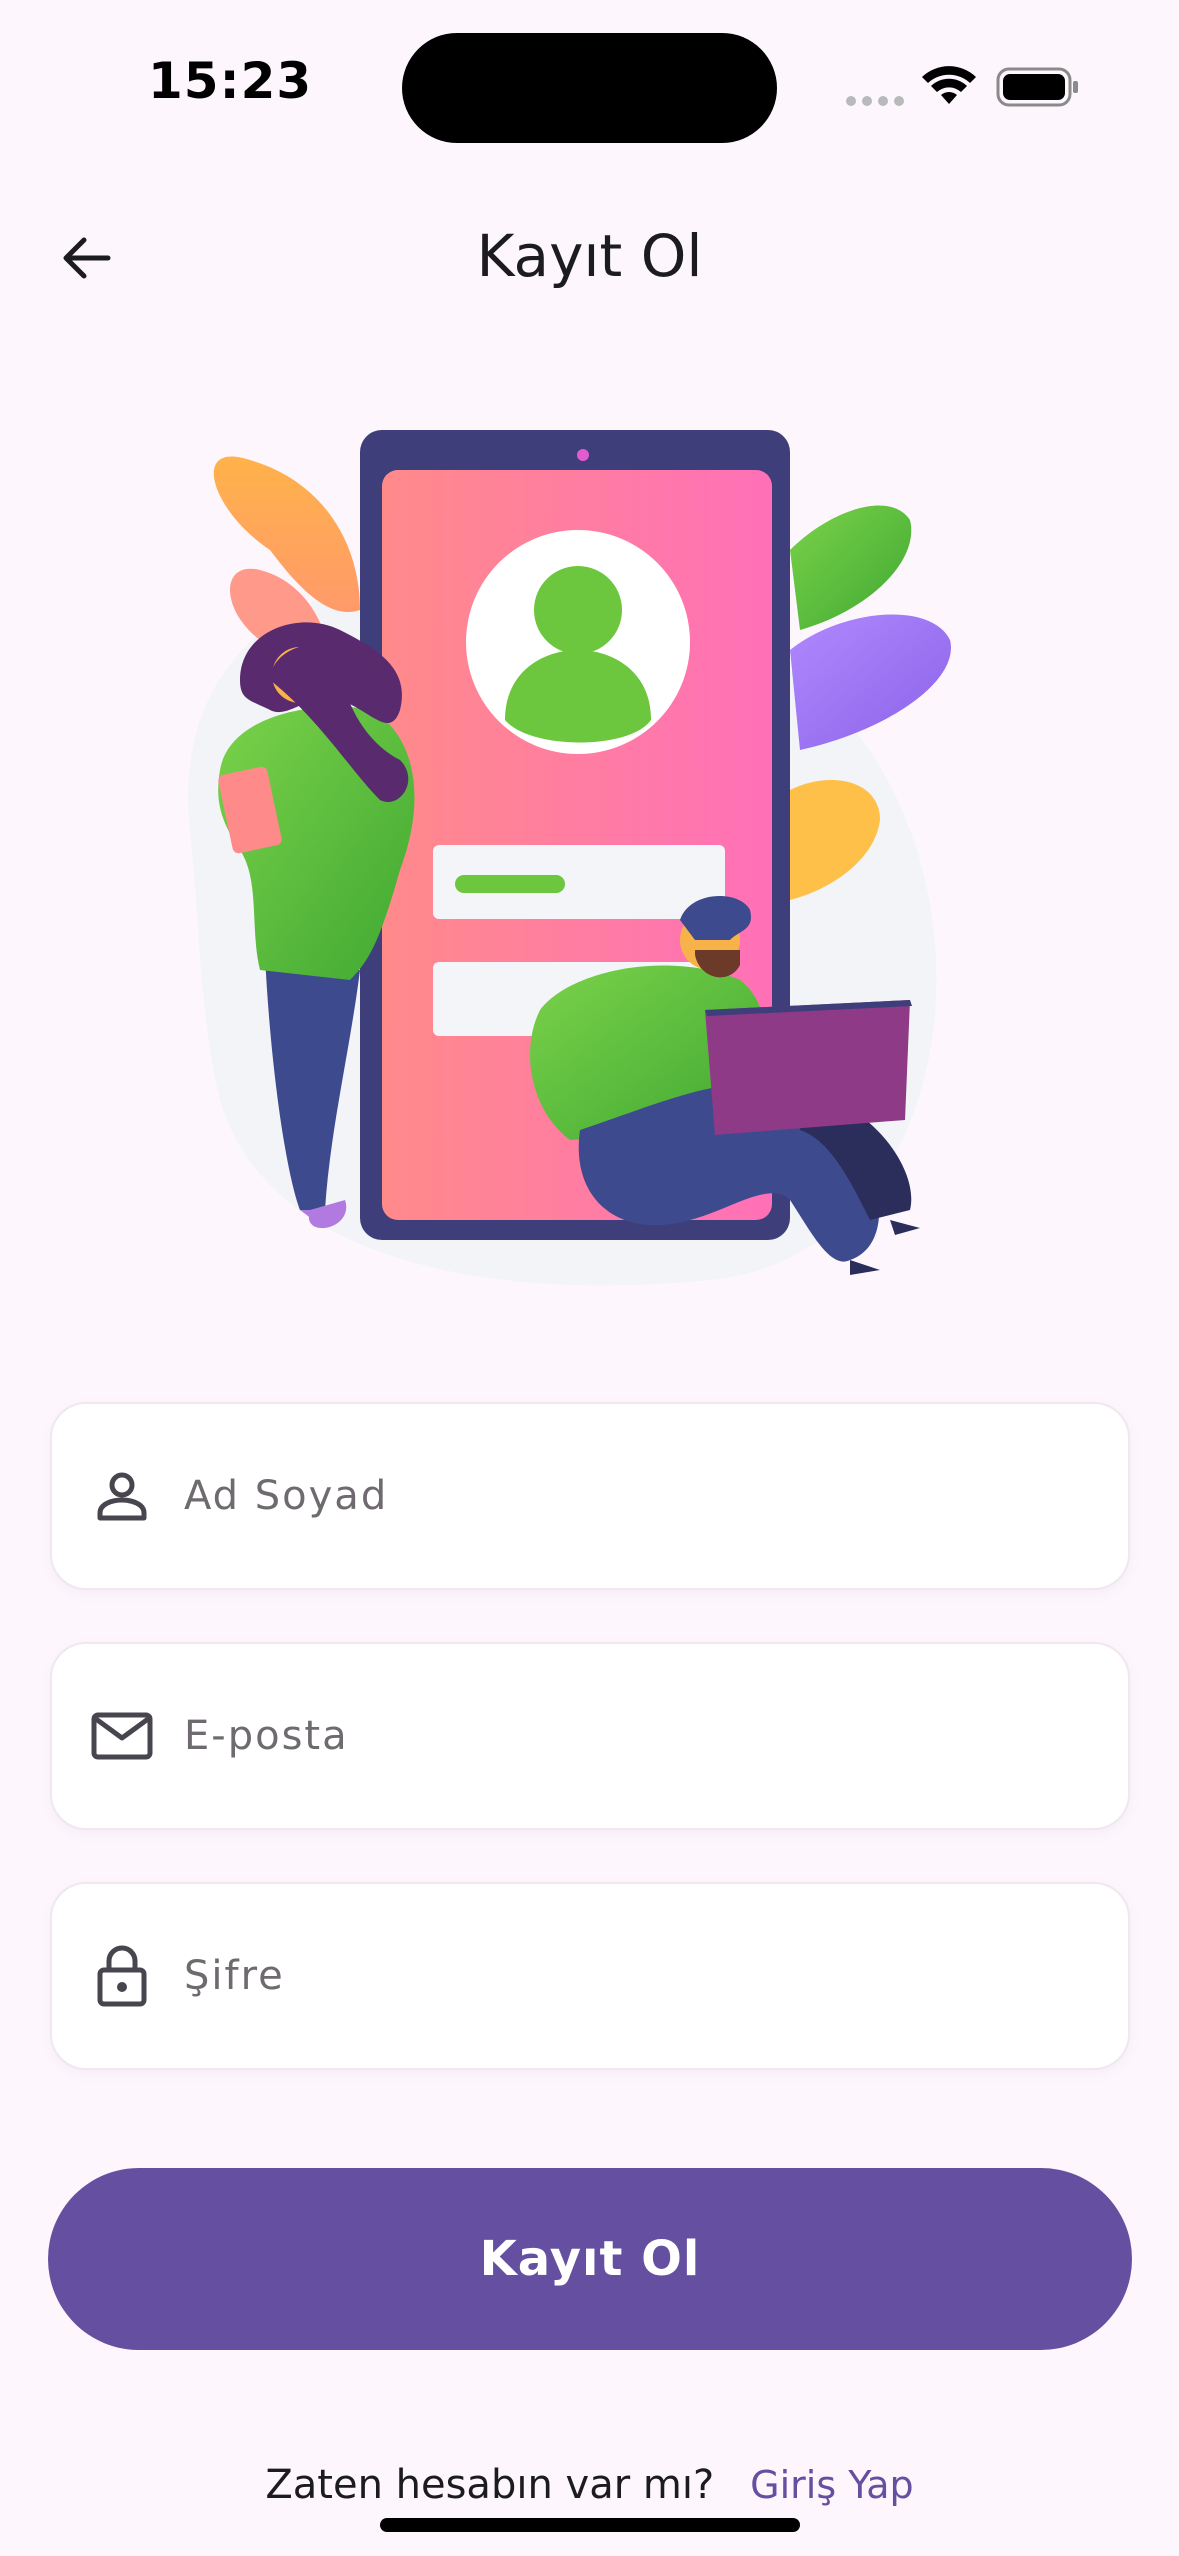 This screenshot has width=1179, height=2556. What do you see at coordinates (122, 1976) in the screenshot?
I see `lock-icon` at bounding box center [122, 1976].